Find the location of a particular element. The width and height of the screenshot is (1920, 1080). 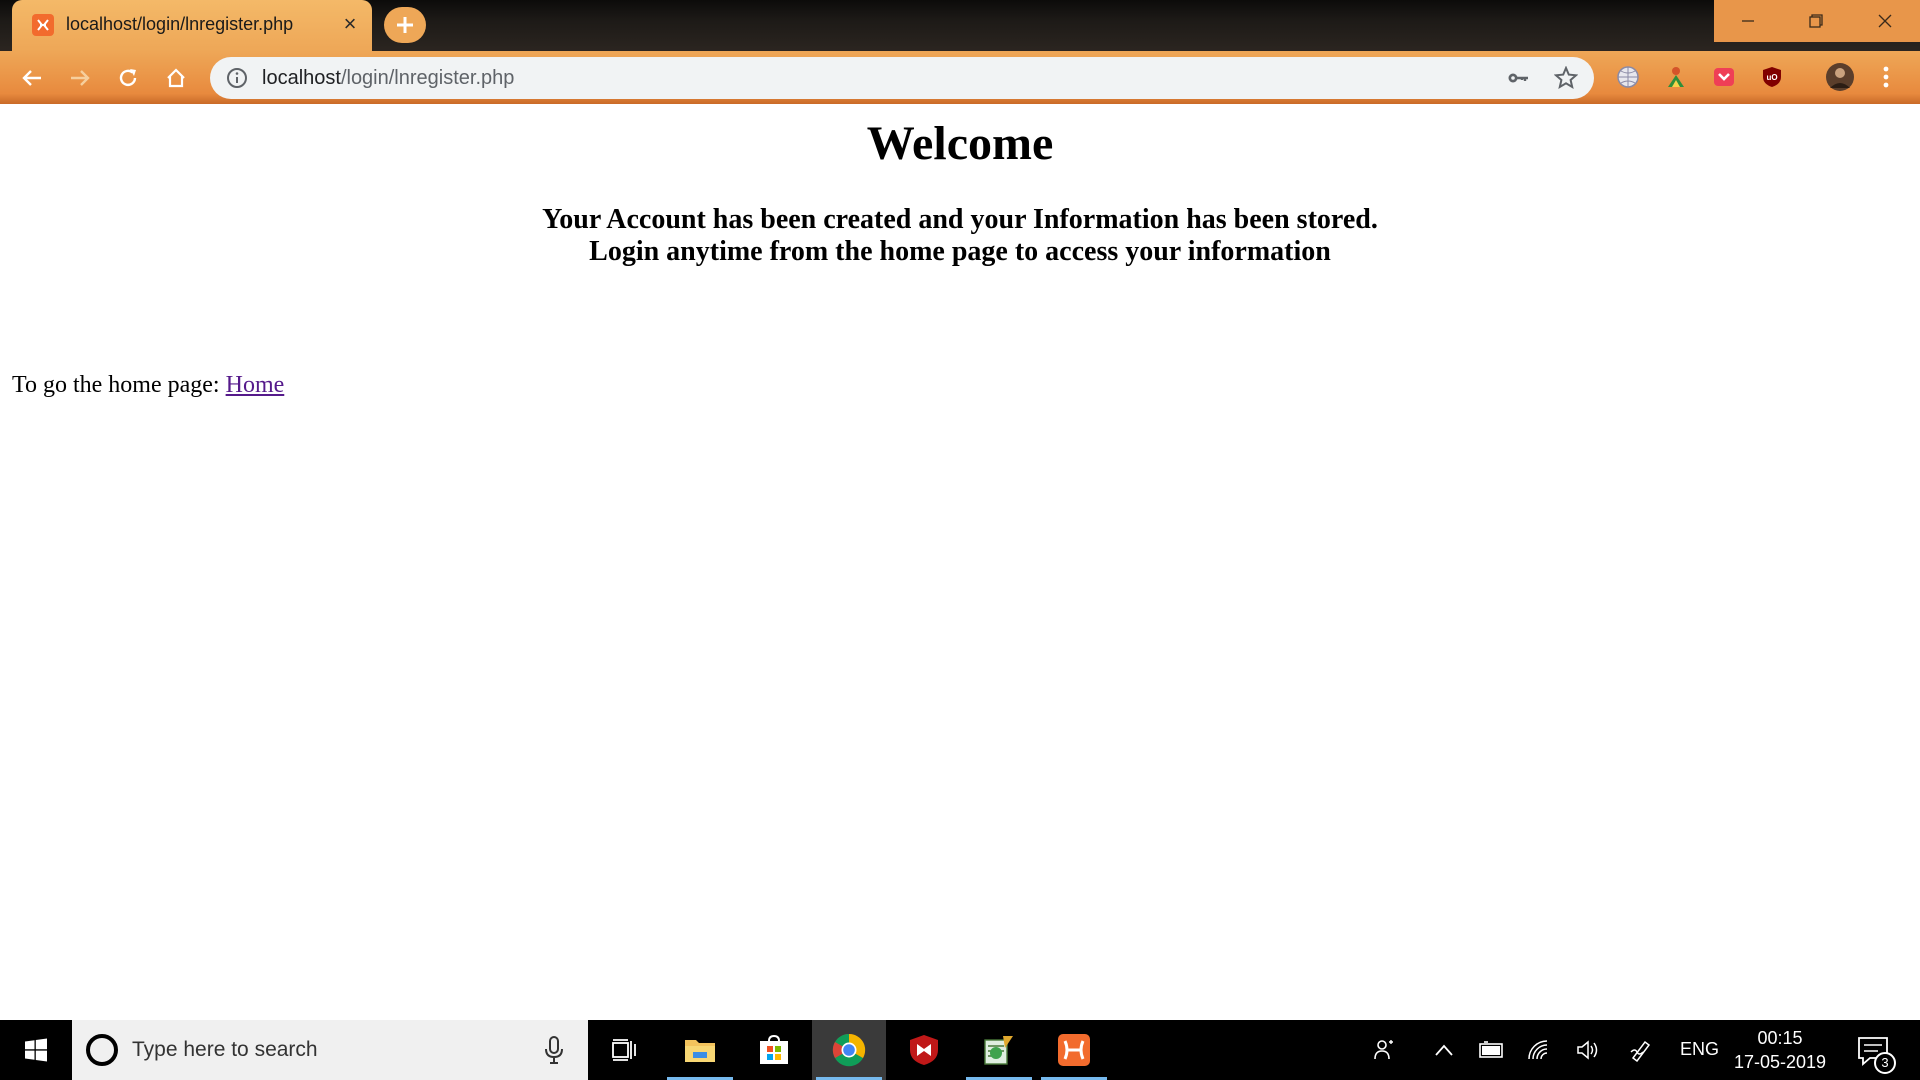

mcafee-icon is located at coordinates (924, 1050).